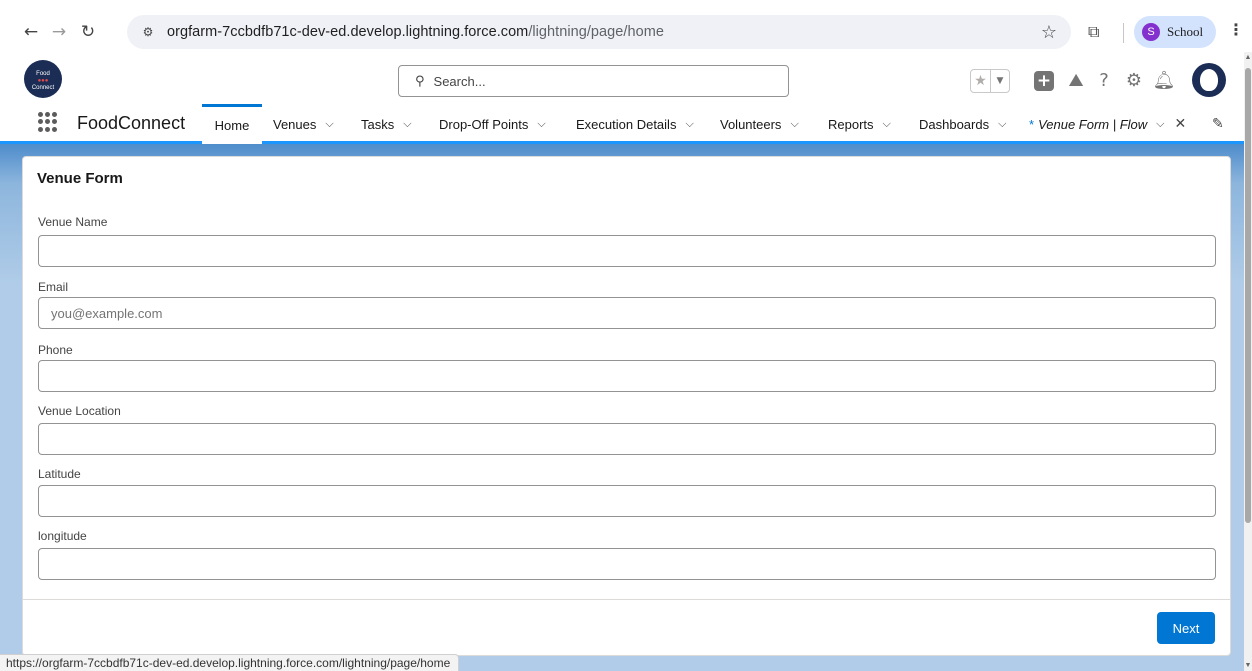 The width and height of the screenshot is (1252, 671). Describe the element at coordinates (627, 439) in the screenshot. I see `venue-location-input` at that location.